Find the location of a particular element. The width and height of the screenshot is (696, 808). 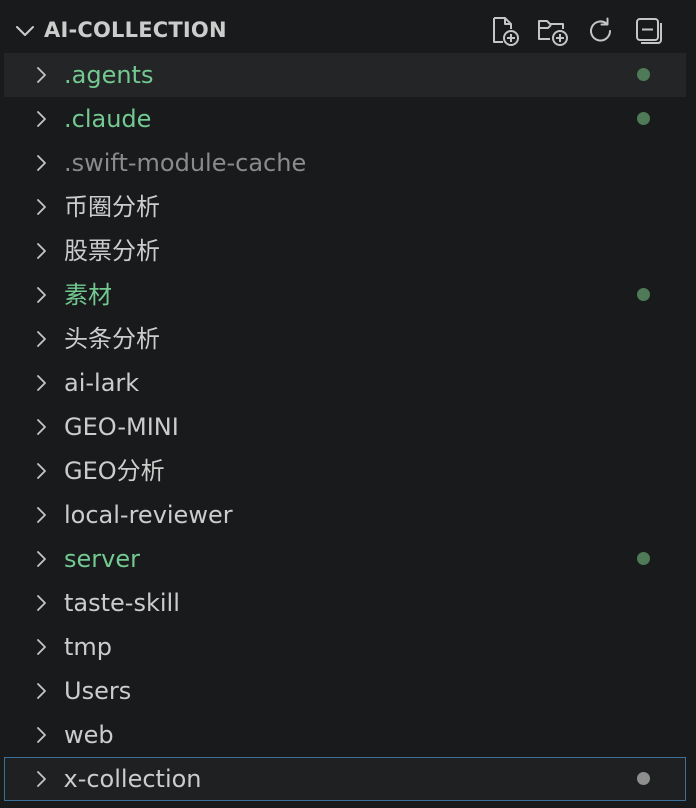

tree-item-folder: 素材 is located at coordinates (345, 295).